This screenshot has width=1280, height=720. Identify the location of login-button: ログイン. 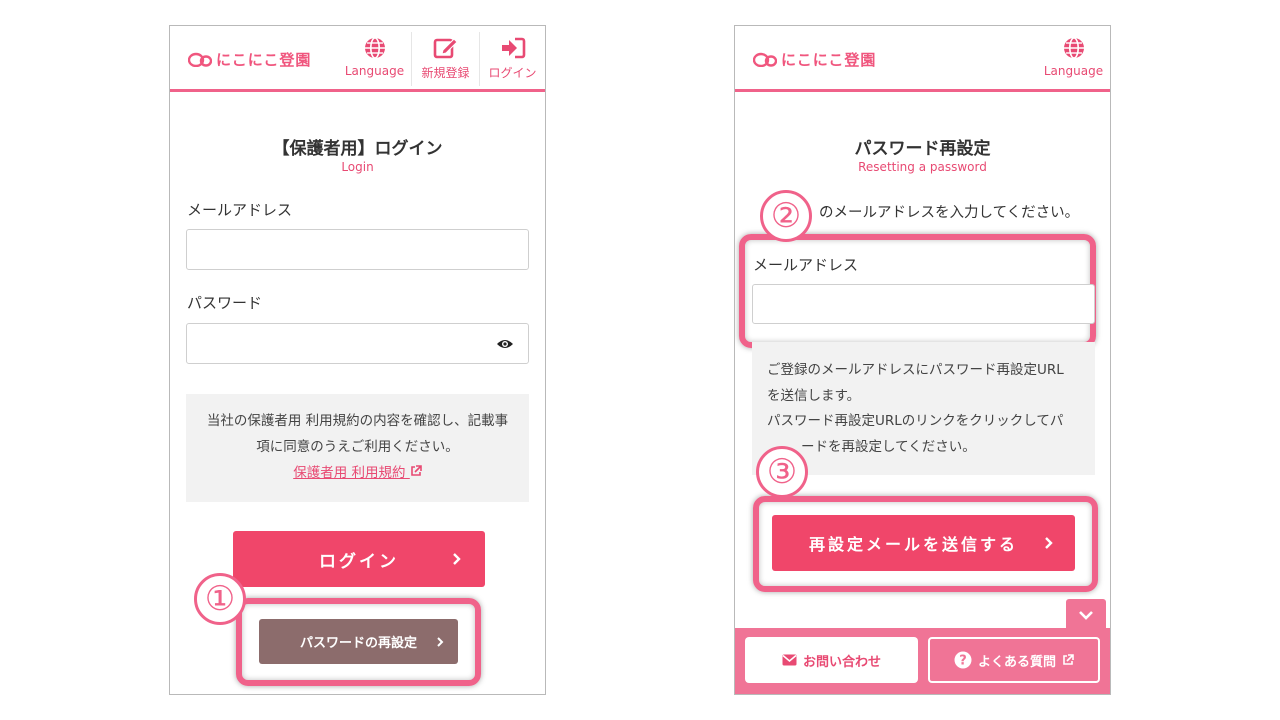
(359, 559).